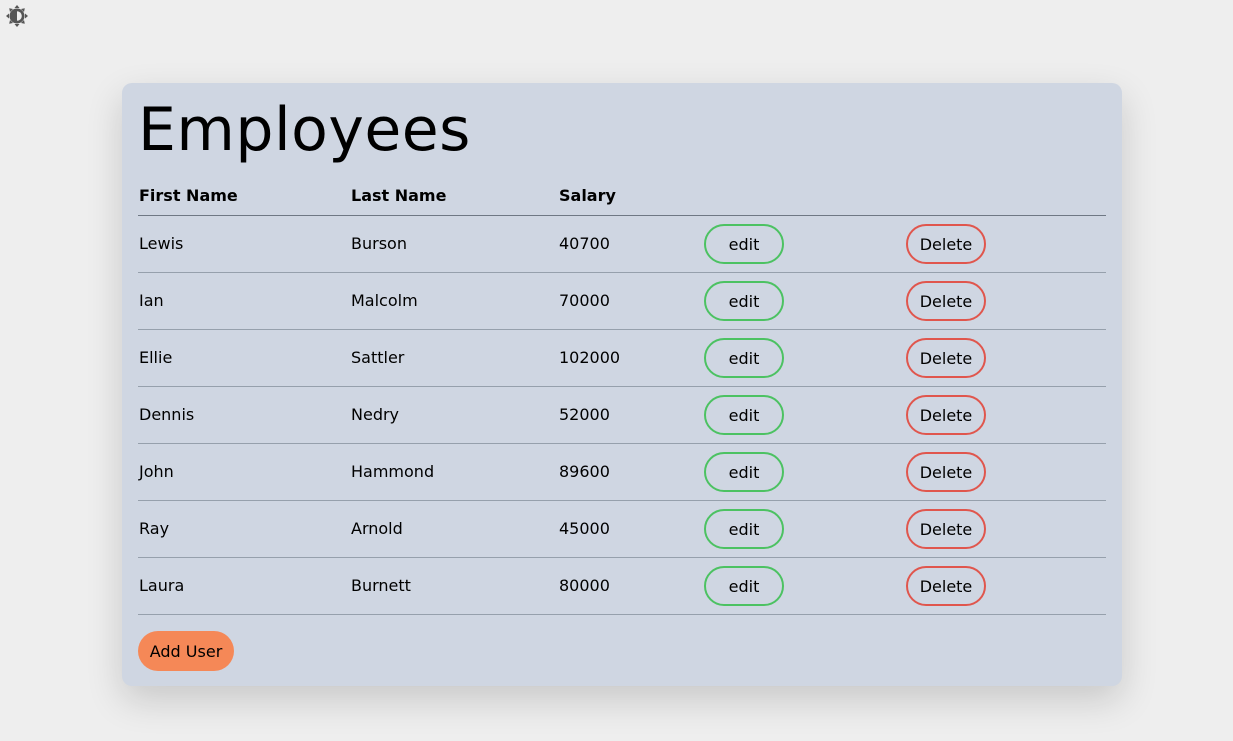 This screenshot has width=1233, height=741. Describe the element at coordinates (399, 195) in the screenshot. I see `header-last-name: Last Name` at that location.